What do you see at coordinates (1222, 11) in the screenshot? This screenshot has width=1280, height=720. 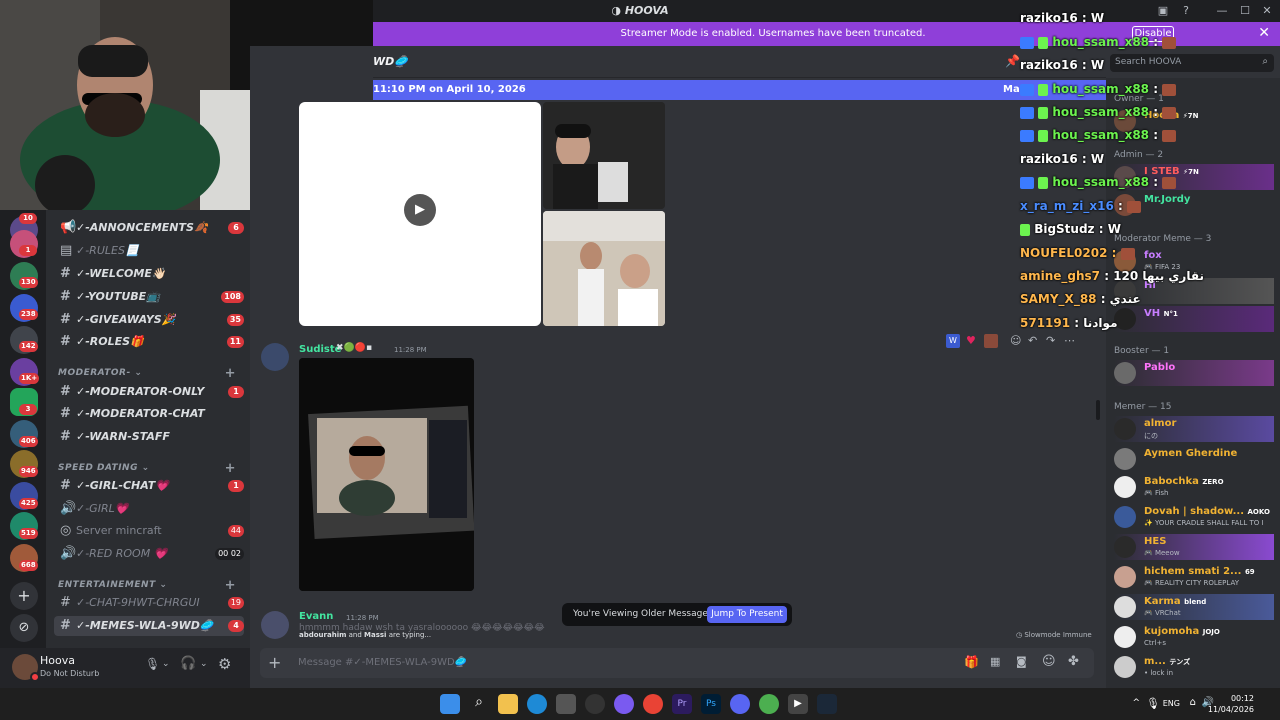 I see `minimize-button: —` at bounding box center [1222, 11].